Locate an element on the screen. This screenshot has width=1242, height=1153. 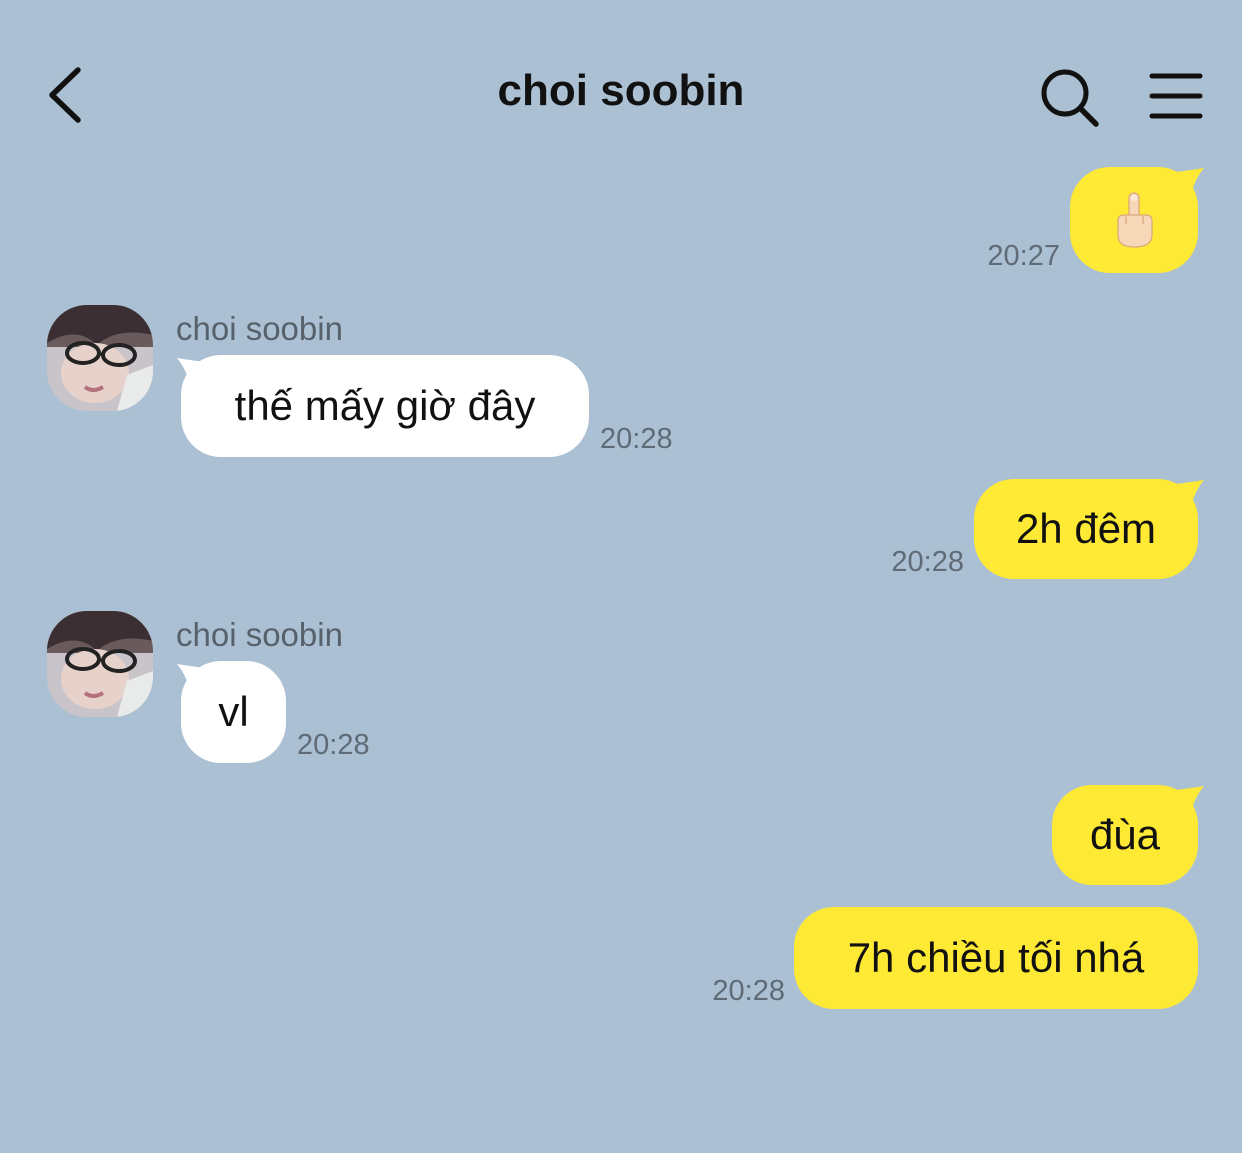
message-text: thế mấy giờ đây is located at coordinates (385, 405).